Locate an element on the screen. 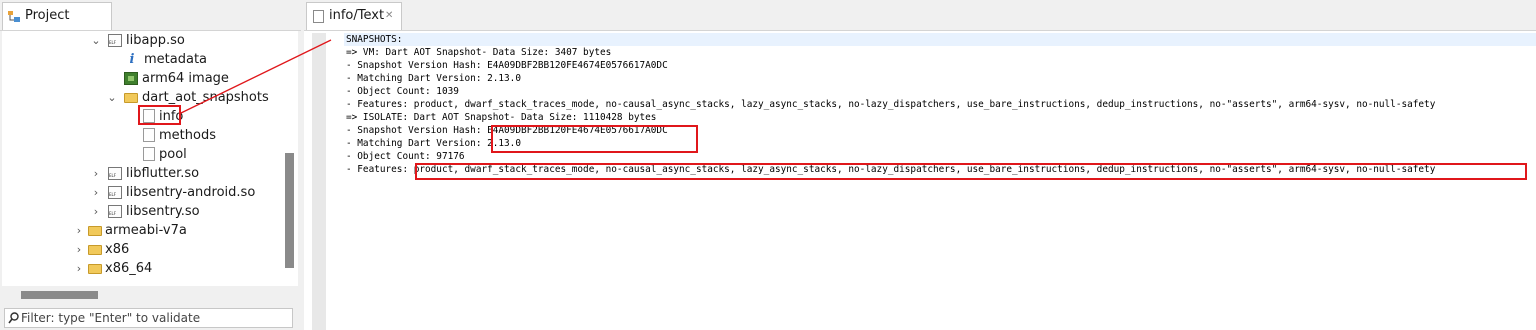 The image size is (1536, 330). editor-ruler is located at coordinates (319, 181).